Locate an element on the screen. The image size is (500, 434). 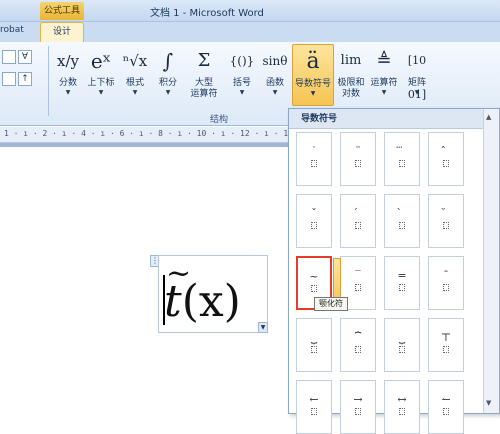
function-button: sinθ 函数 ▼ is located at coordinates (275, 74).